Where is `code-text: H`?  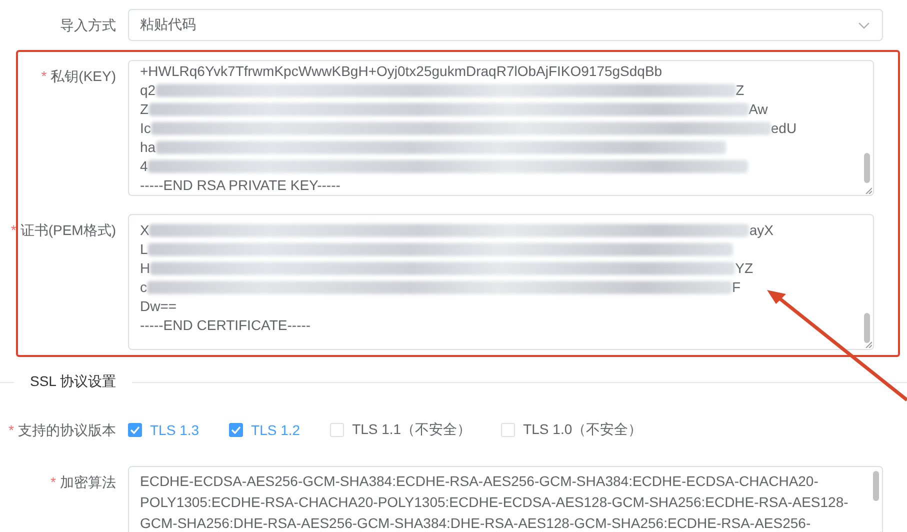
code-text: H is located at coordinates (145, 268).